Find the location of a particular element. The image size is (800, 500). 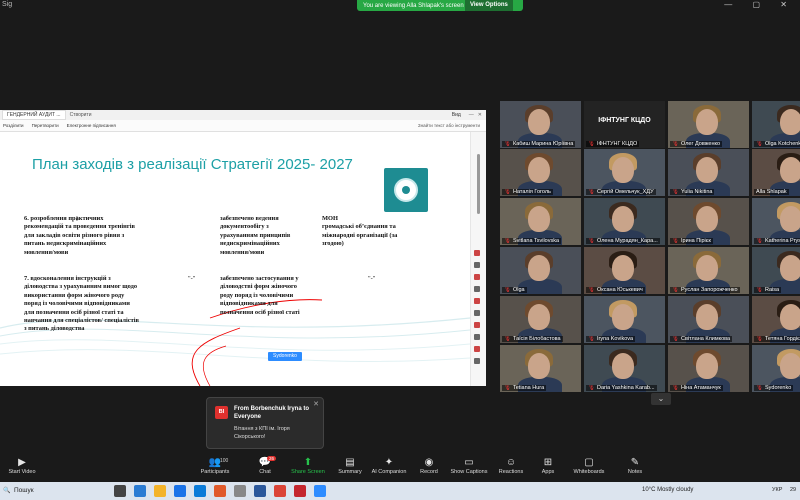

participant-name: 🎙 Олег Довженко is located at coordinates (696, 144).